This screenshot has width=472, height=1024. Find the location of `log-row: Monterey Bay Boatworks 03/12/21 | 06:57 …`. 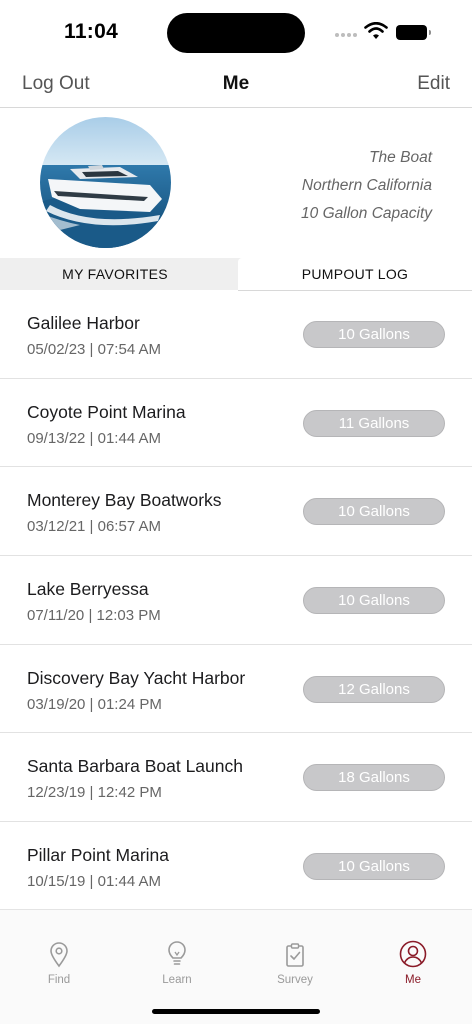

log-row: Monterey Bay Boatworks 03/12/21 | 06:57 … is located at coordinates (236, 512).